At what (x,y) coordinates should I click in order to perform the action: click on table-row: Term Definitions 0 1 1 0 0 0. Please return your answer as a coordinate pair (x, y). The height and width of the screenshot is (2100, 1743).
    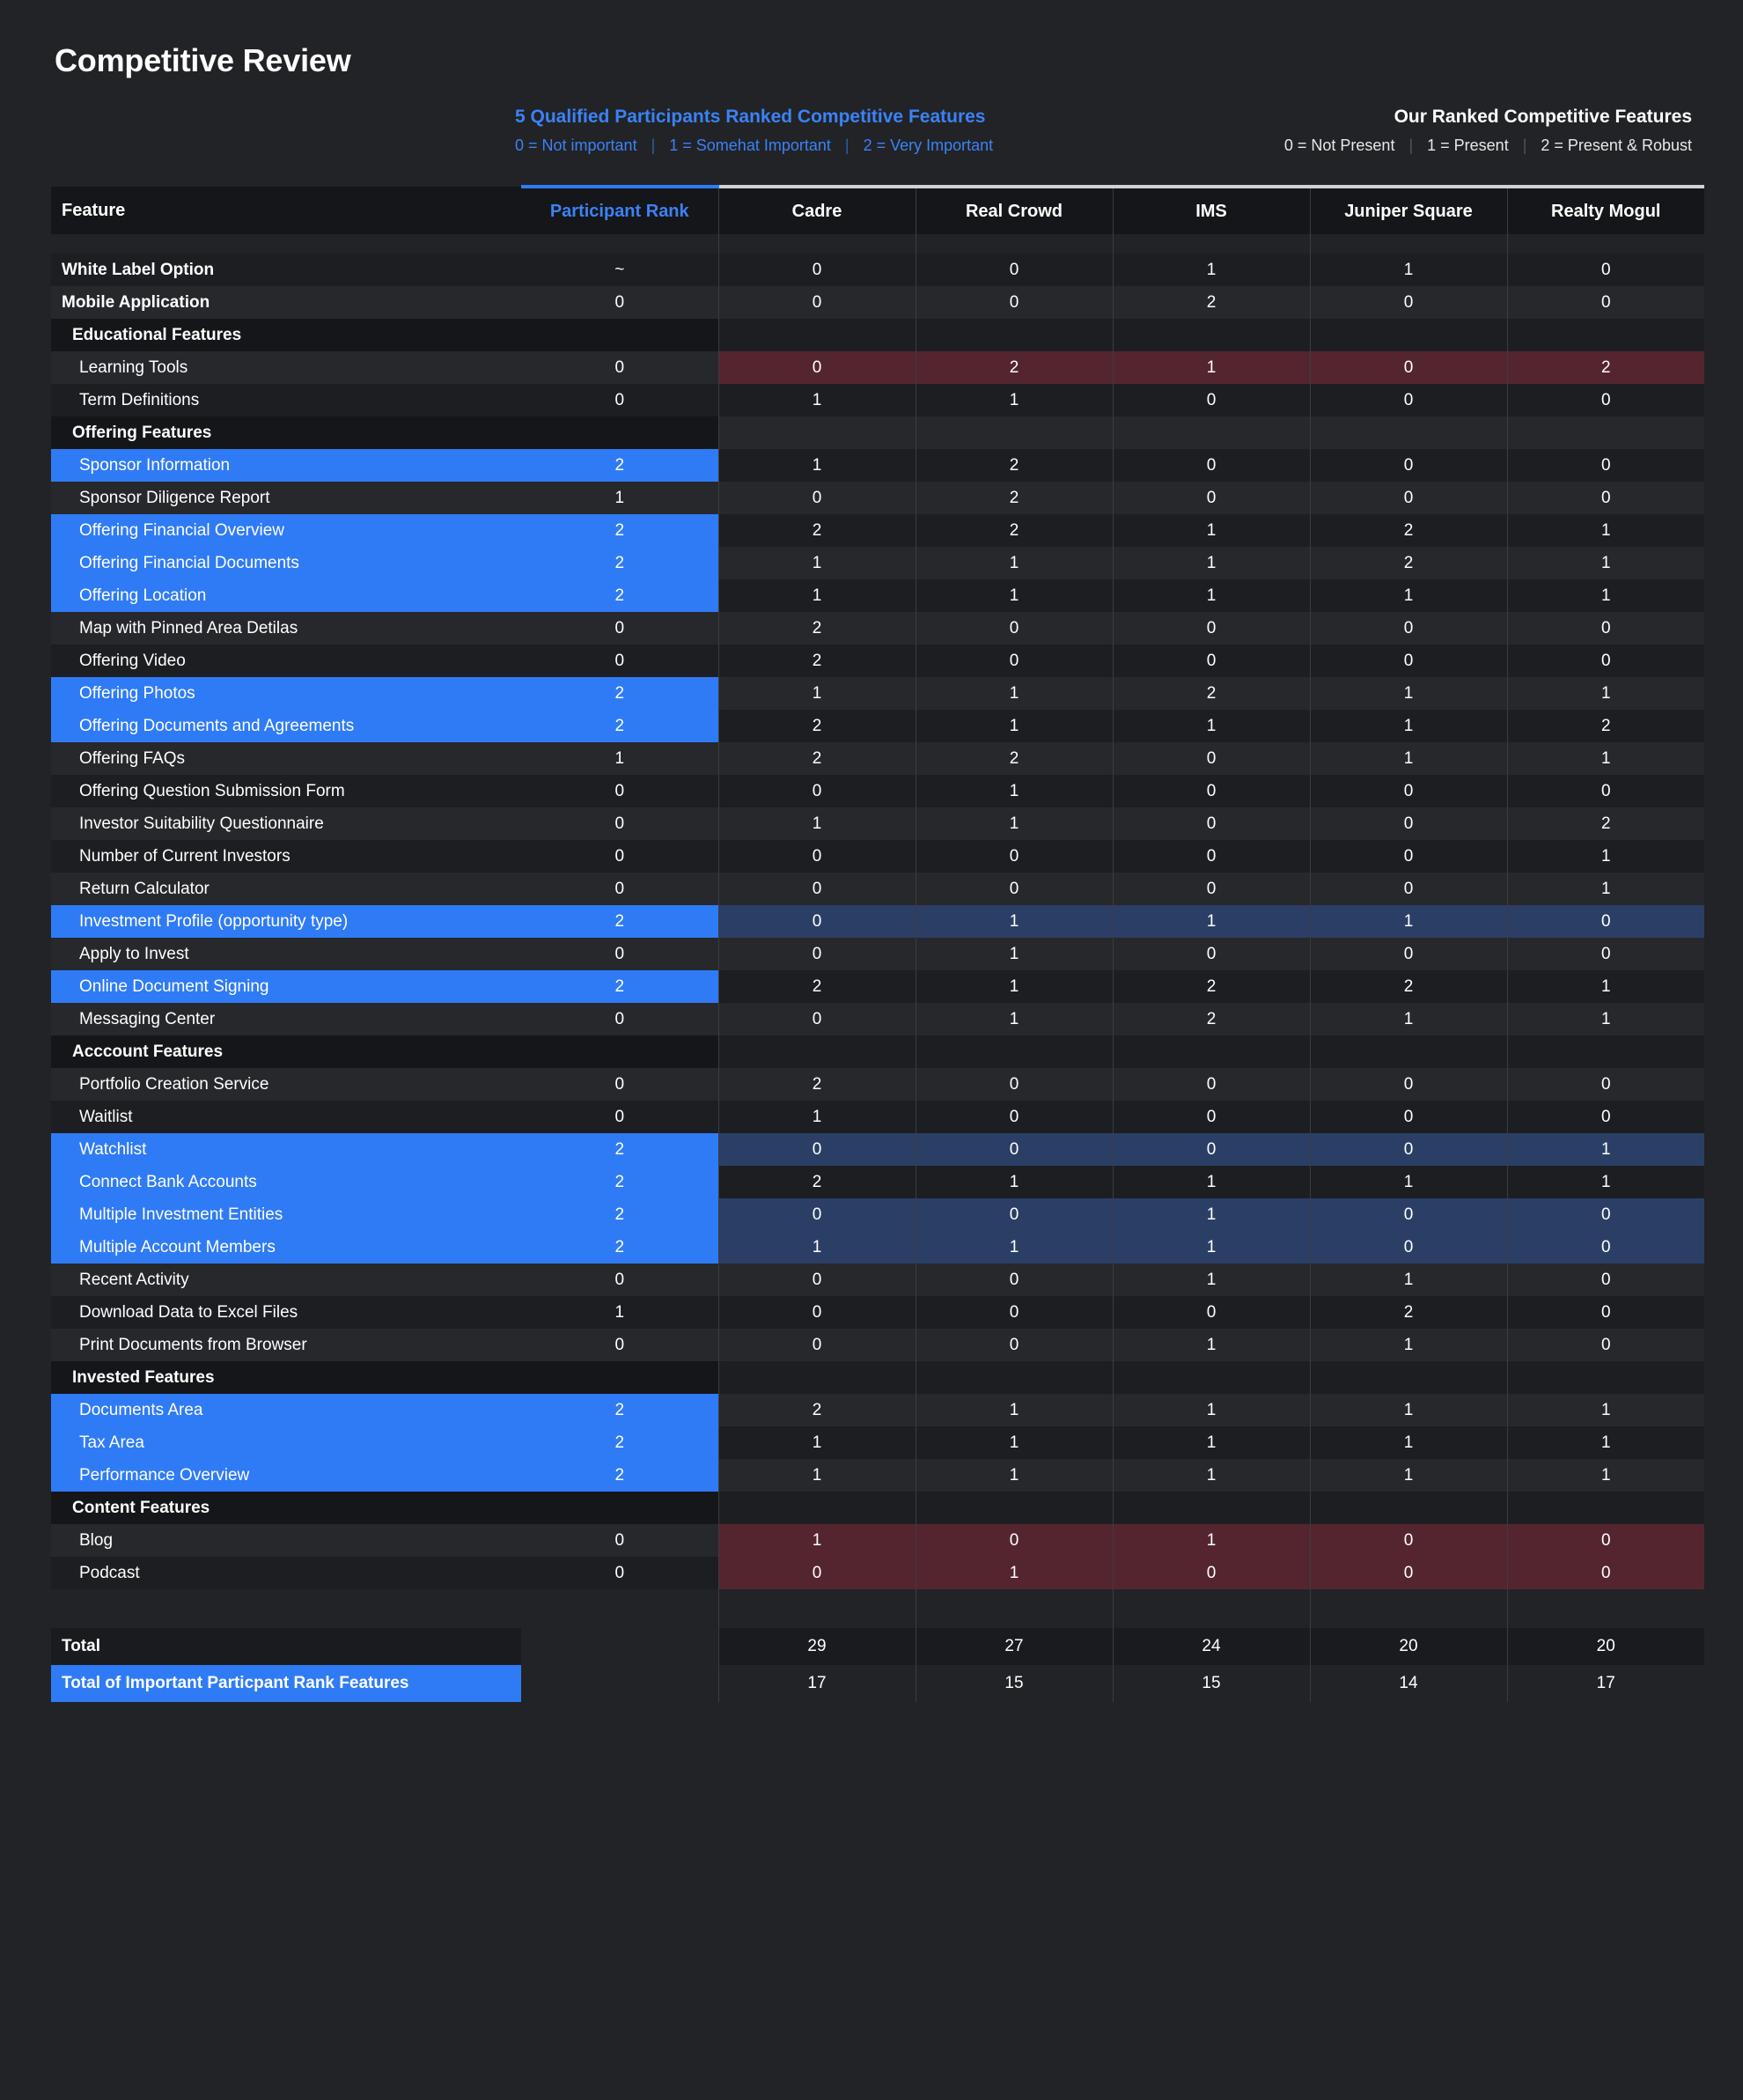
    Looking at the image, I should click on (877, 400).